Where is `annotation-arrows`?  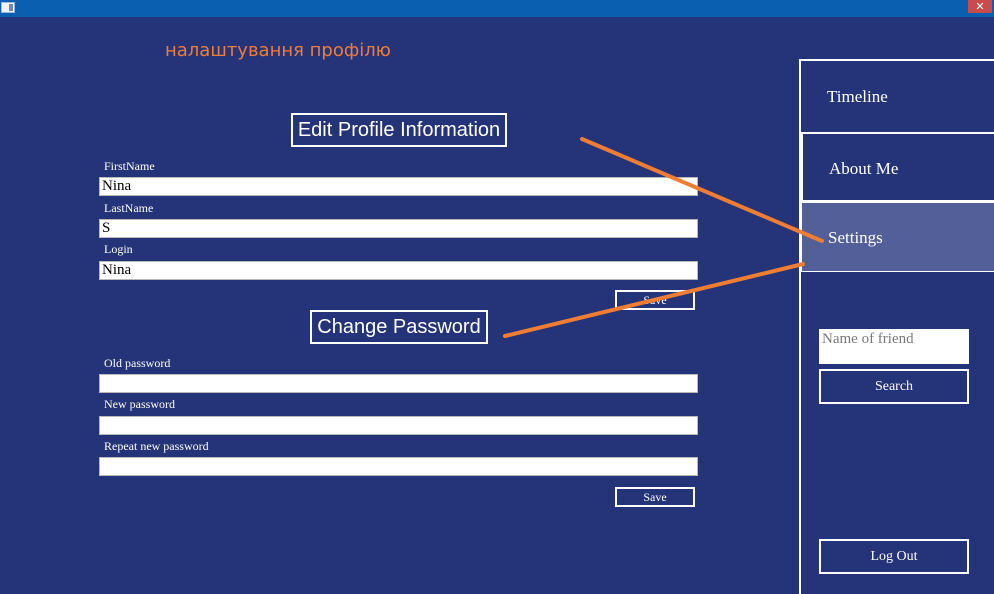 annotation-arrows is located at coordinates (663, 237).